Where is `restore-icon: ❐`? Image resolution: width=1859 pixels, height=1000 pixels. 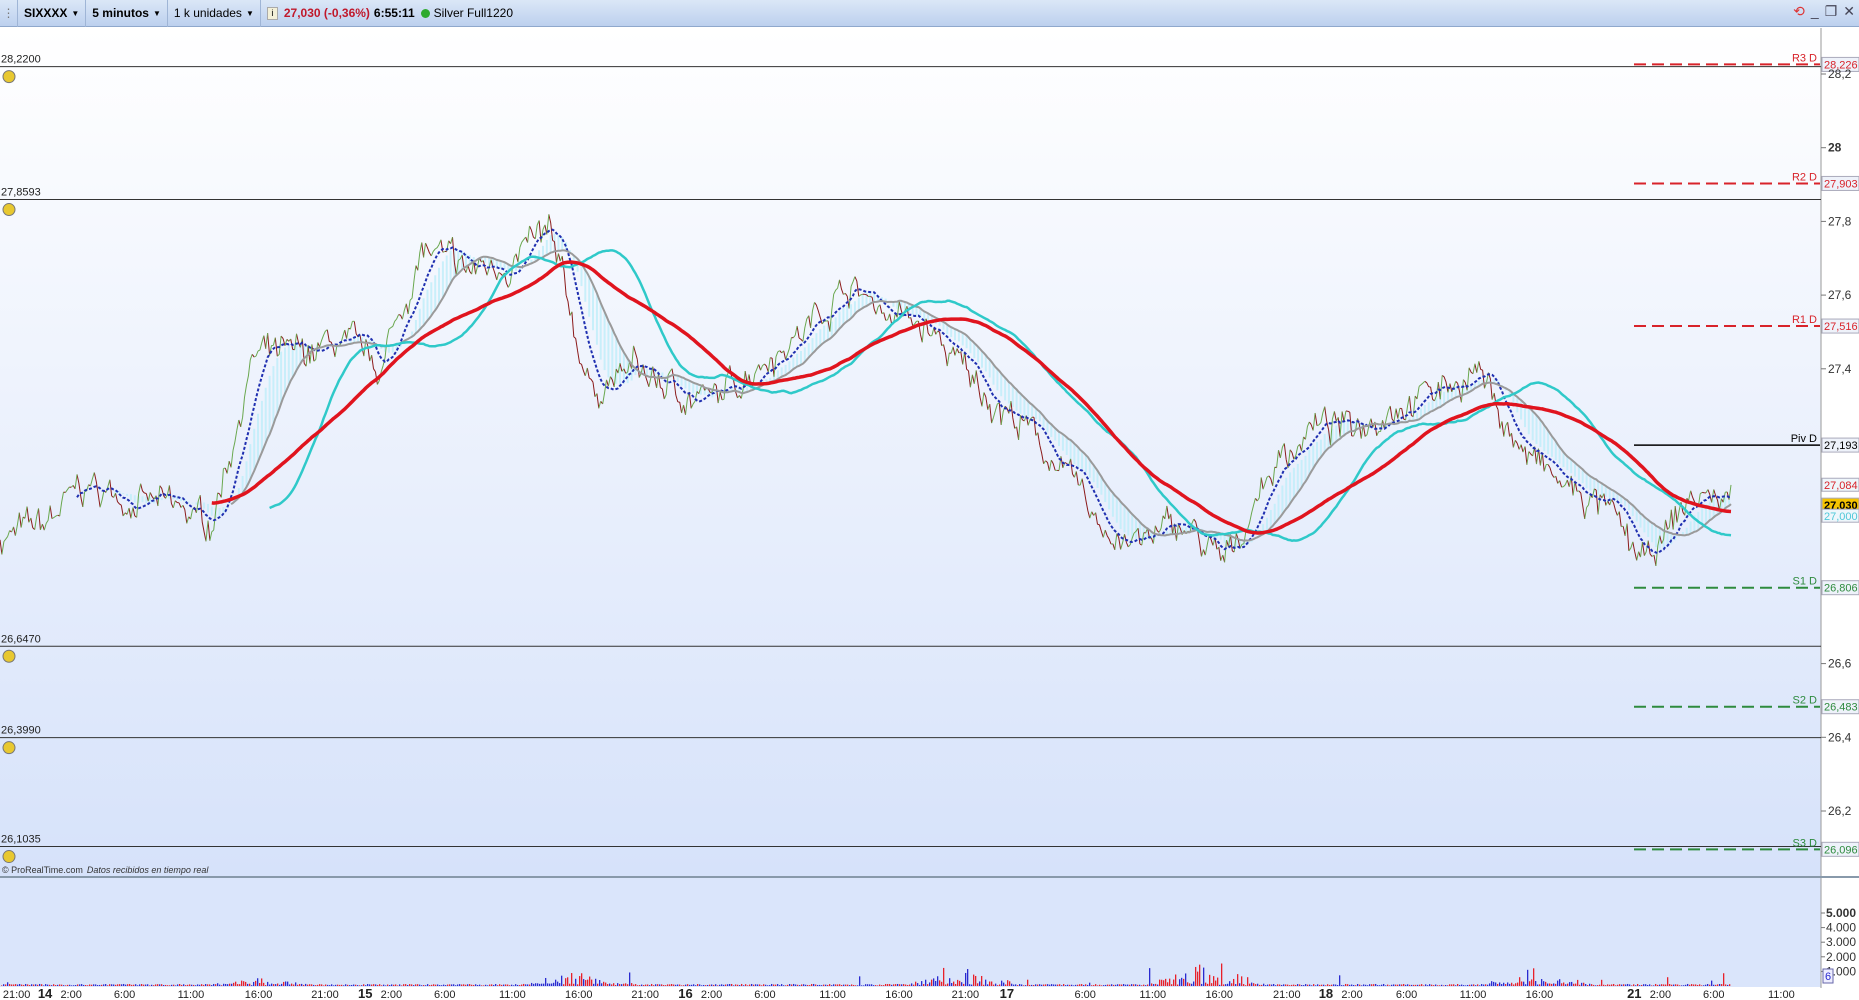
restore-icon: ❐ is located at coordinates (1831, 11).